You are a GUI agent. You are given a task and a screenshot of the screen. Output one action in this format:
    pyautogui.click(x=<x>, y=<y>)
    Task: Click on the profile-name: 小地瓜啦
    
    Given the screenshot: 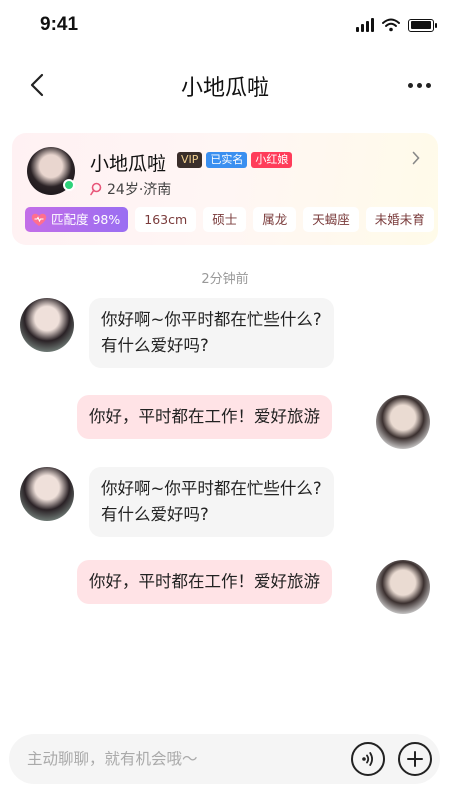 What is the action you would take?
    pyautogui.click(x=128, y=164)
    